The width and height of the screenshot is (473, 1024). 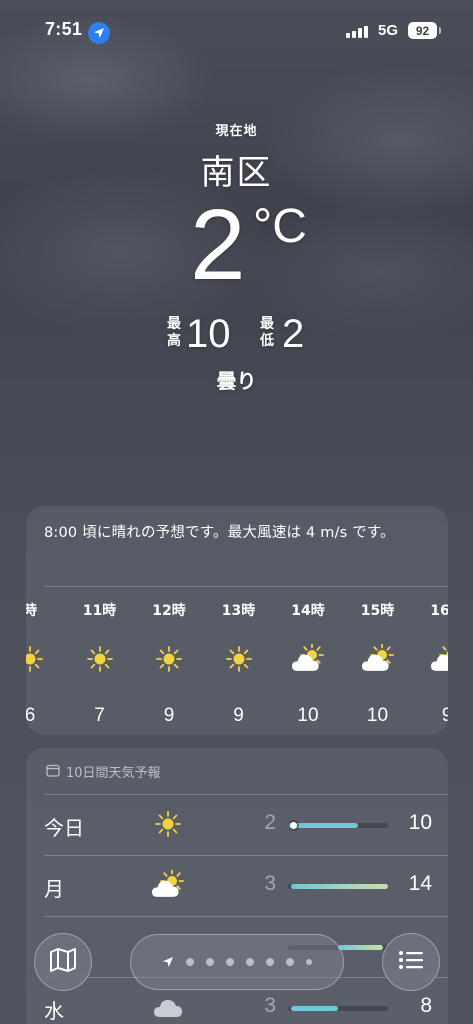 What do you see at coordinates (169, 611) in the screenshot?
I see `hour-time: 12時` at bounding box center [169, 611].